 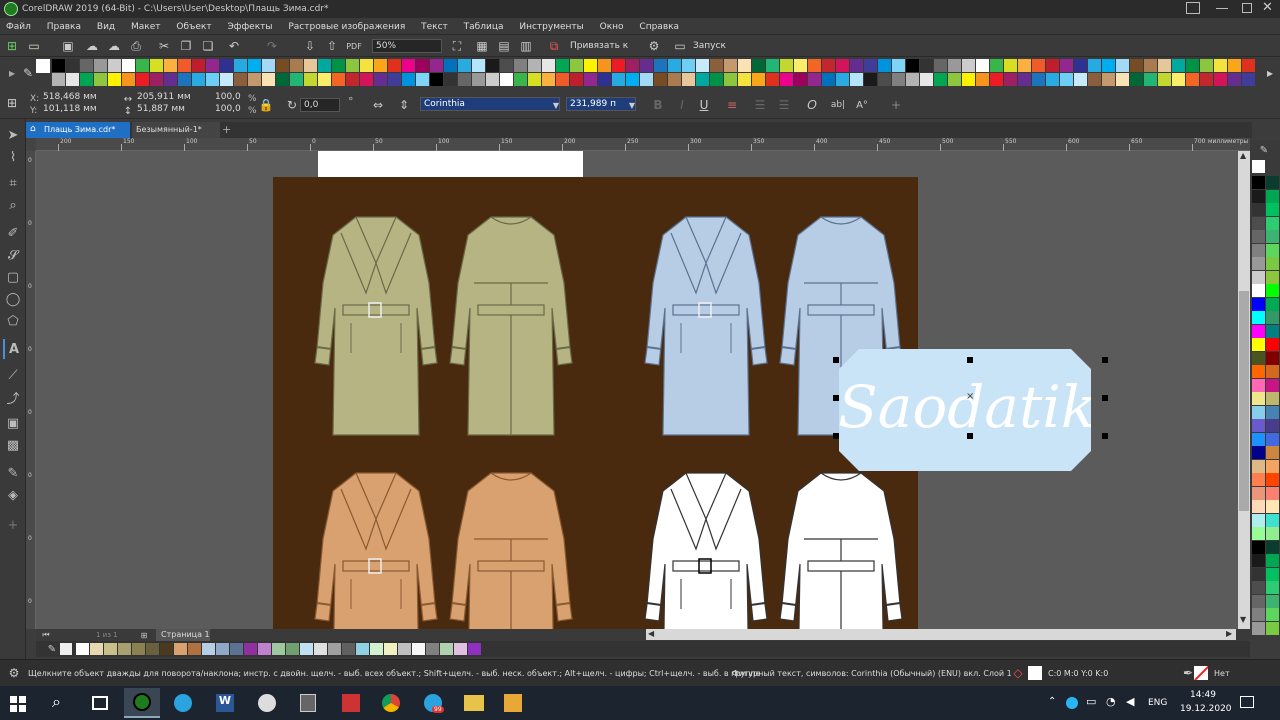 I want to click on italic-icon: I, so click(x=682, y=105).